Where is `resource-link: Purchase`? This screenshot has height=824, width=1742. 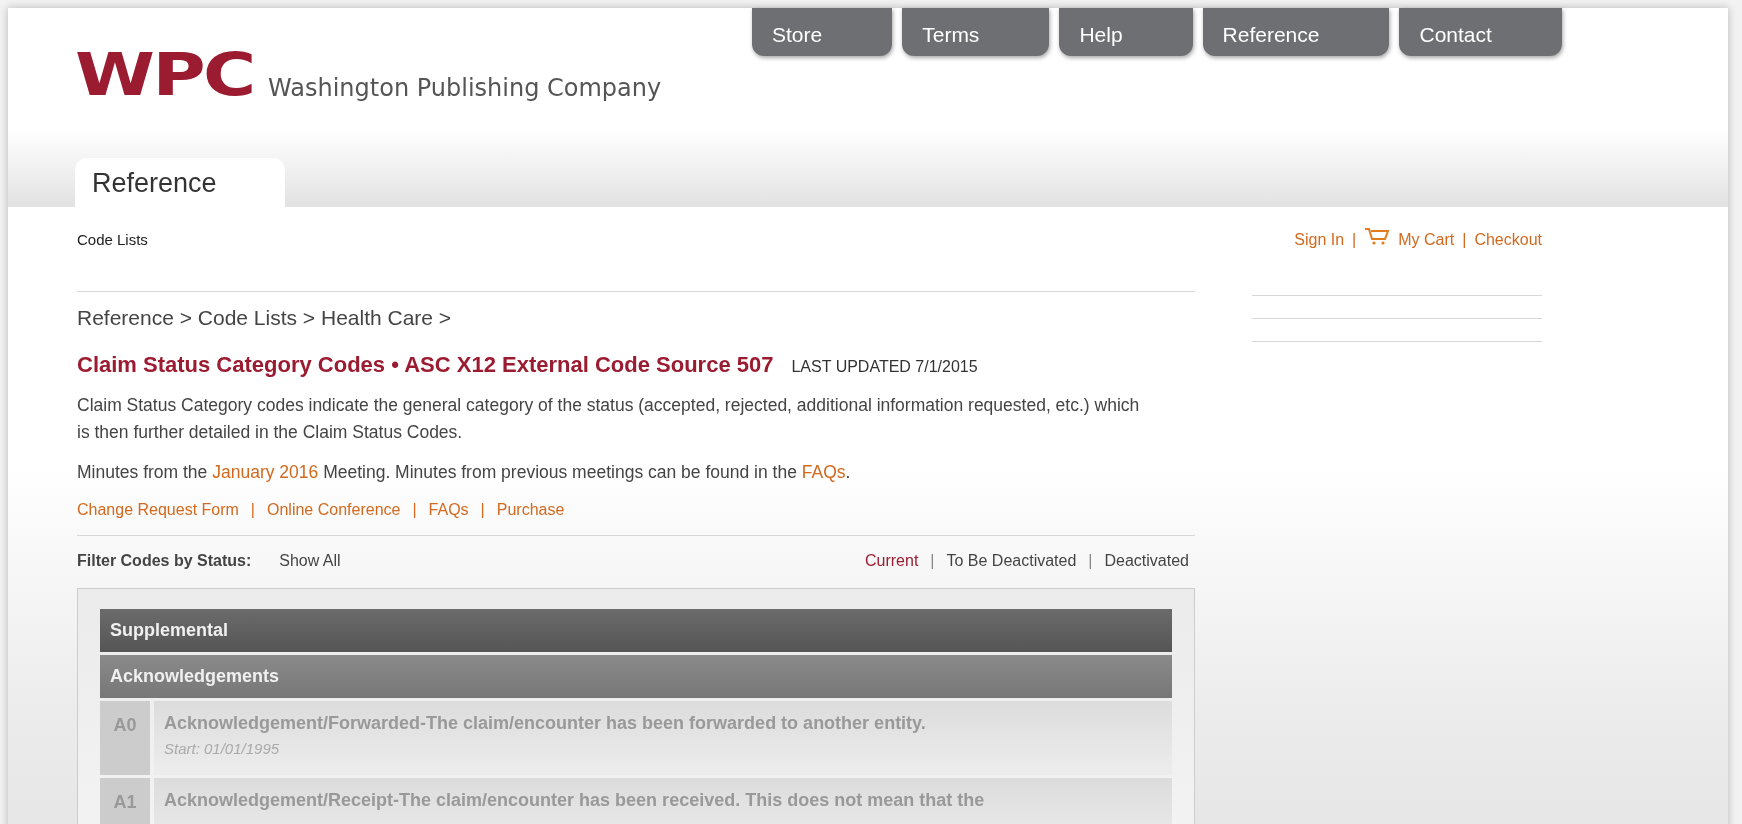 resource-link: Purchase is located at coordinates (530, 510).